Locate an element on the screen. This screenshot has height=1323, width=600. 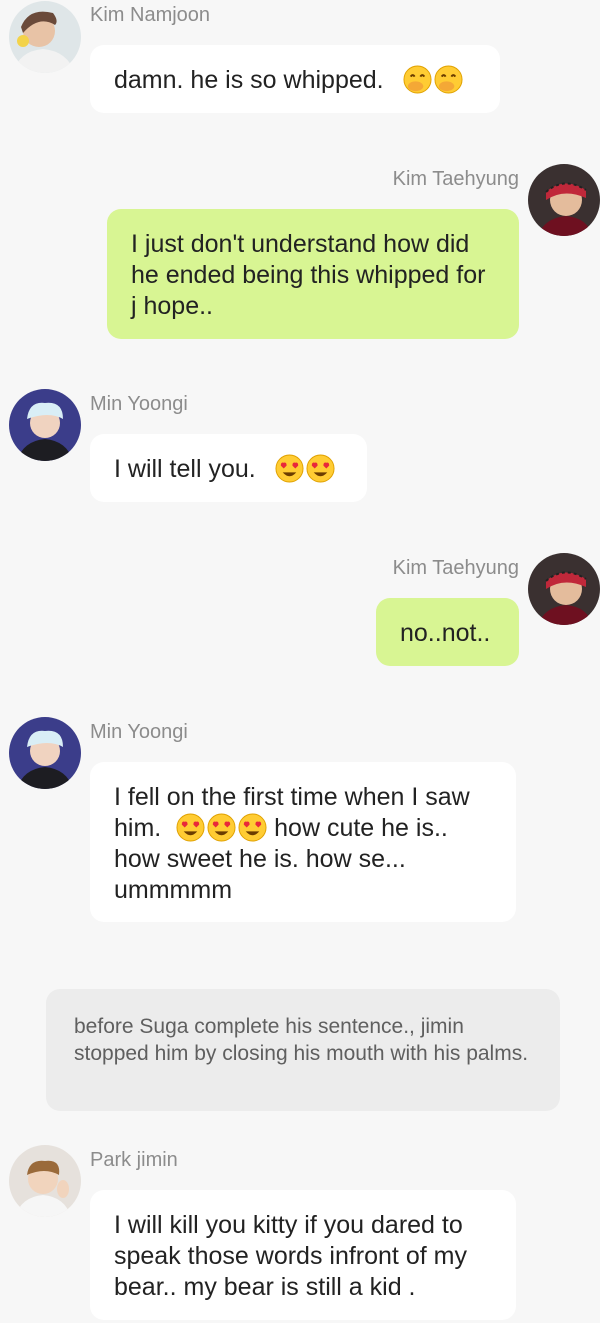
sender-name: Park jimin is located at coordinates (134, 1160).